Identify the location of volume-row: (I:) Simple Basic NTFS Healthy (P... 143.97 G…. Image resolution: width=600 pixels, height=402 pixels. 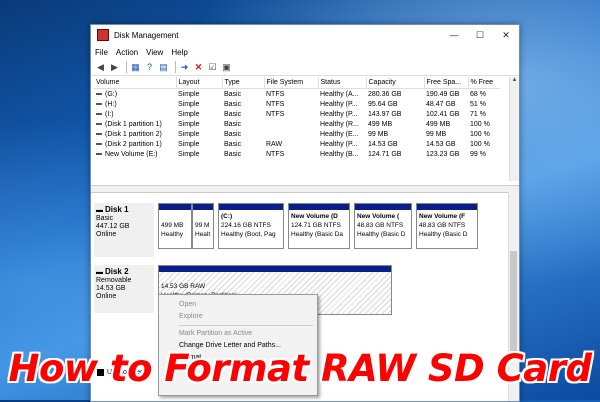
(297, 114).